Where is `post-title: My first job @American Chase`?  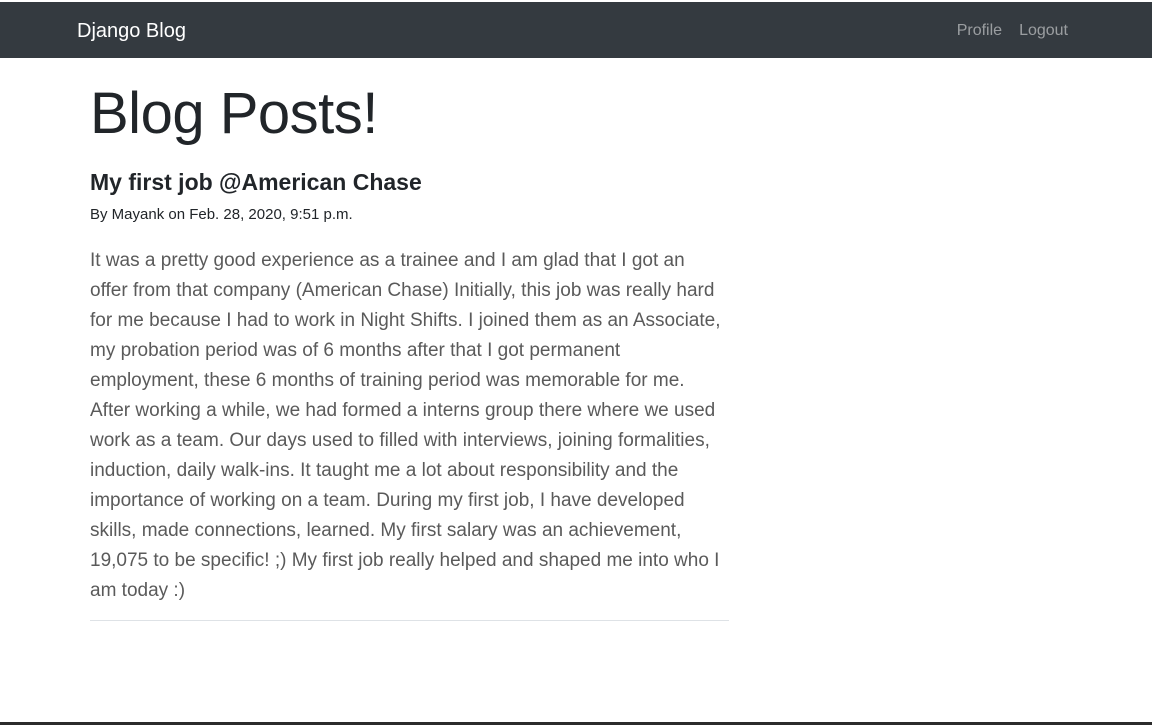 post-title: My first job @American Chase is located at coordinates (256, 182).